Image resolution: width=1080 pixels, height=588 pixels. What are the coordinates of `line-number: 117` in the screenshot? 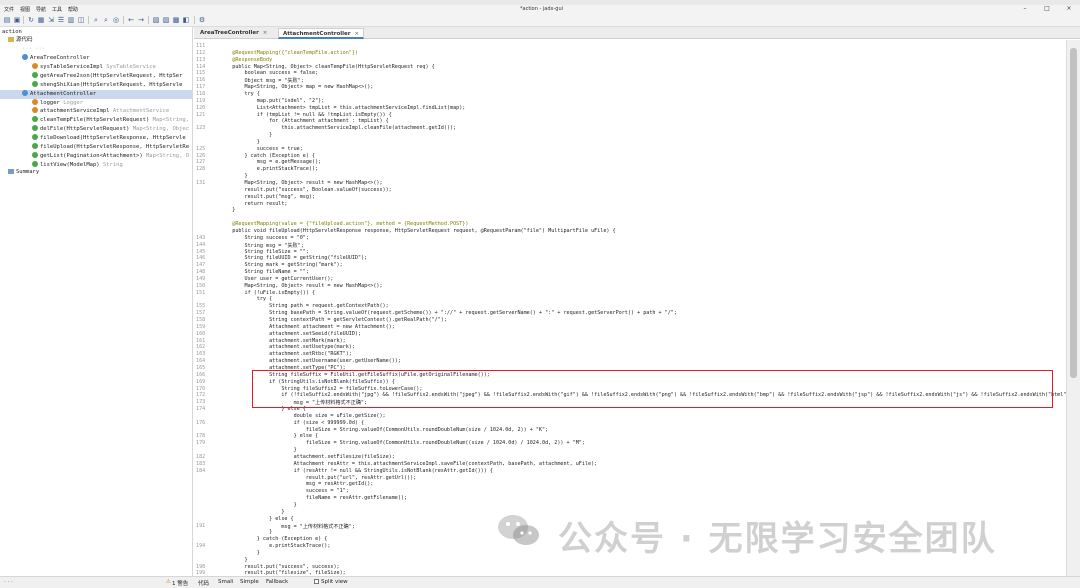 It's located at (201, 87).